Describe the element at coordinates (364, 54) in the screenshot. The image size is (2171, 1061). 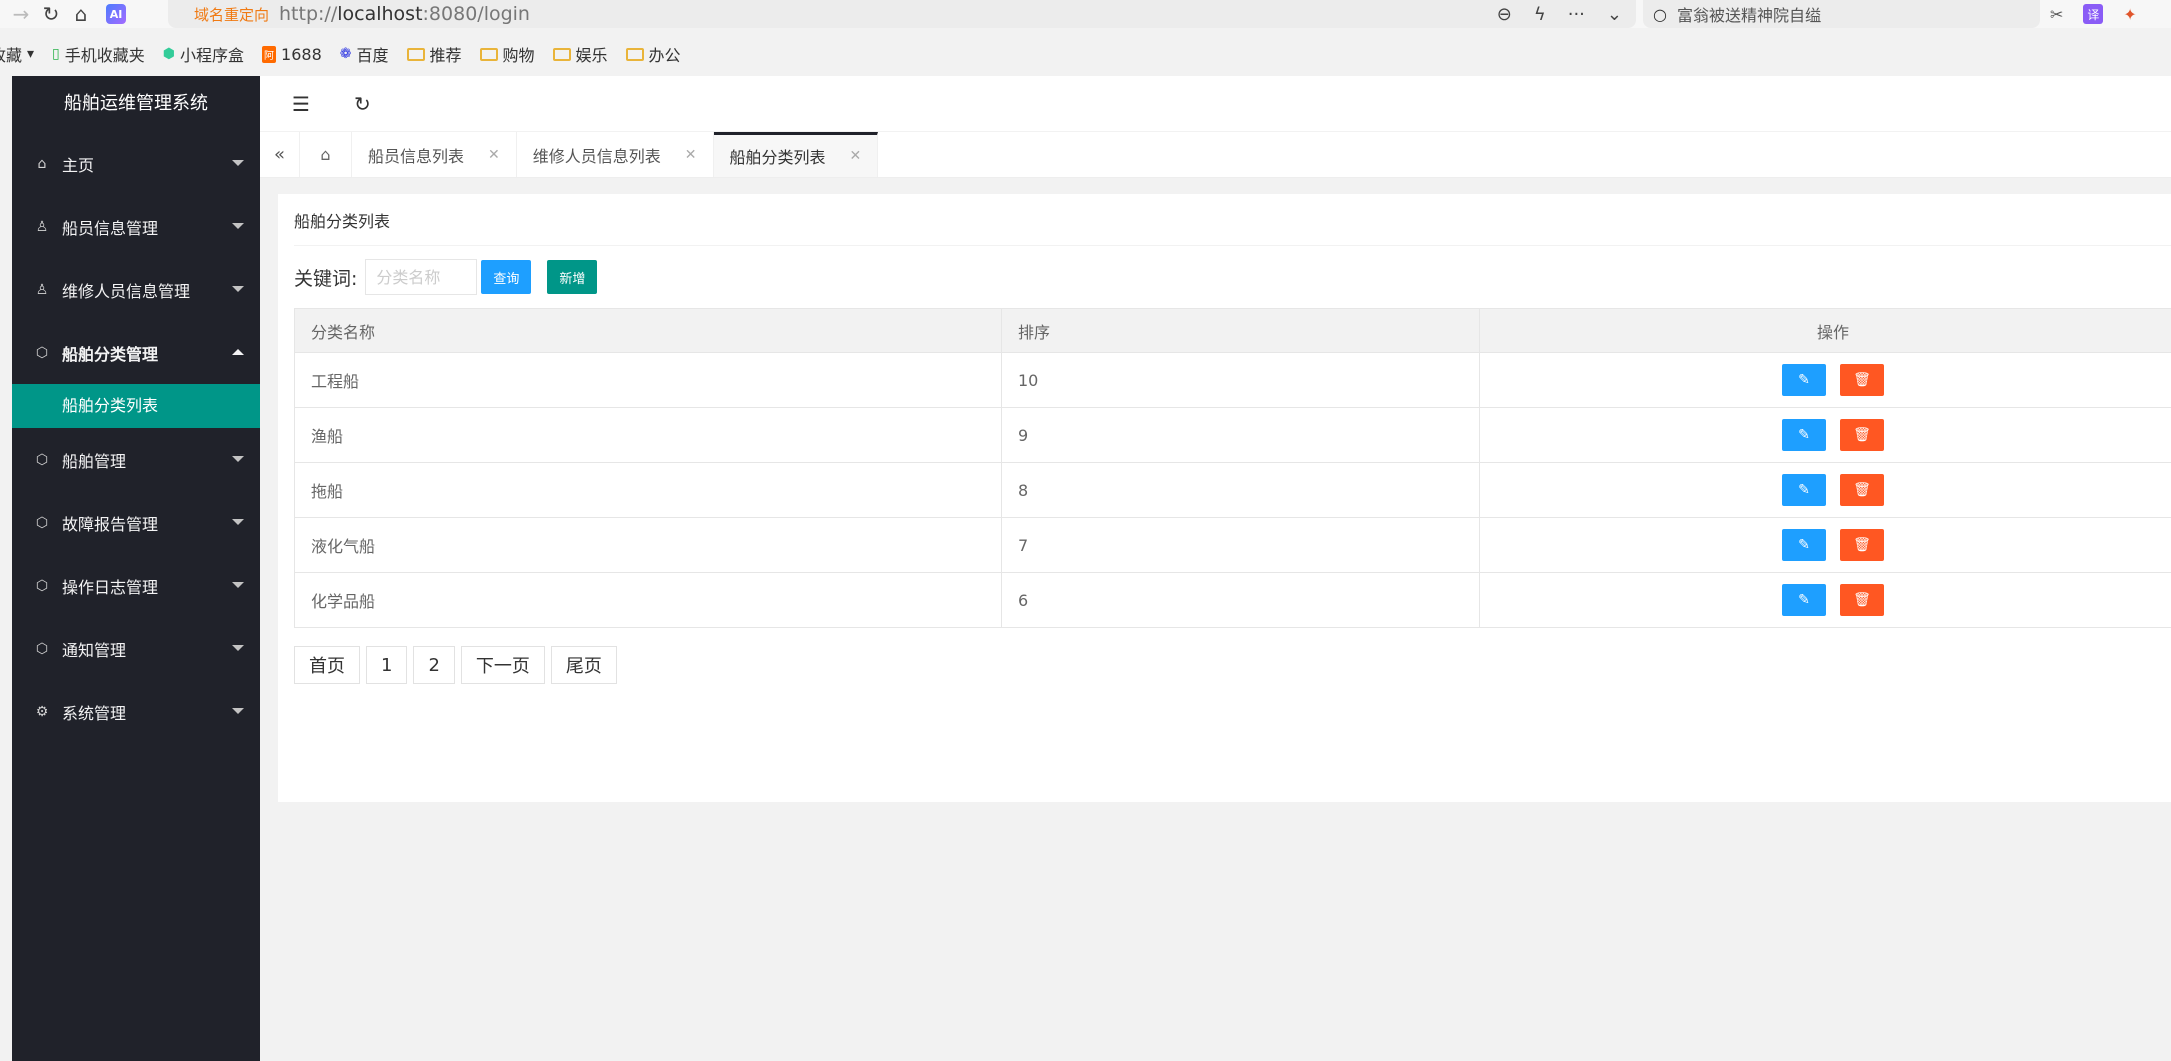
I see `bookmark-baidu: ❁ 百度` at that location.